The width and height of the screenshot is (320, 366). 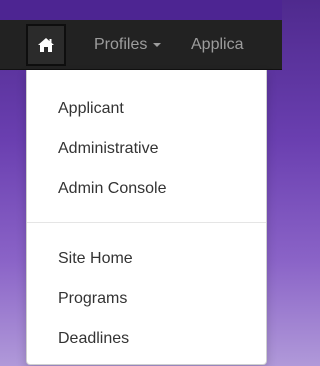 What do you see at coordinates (157, 44) in the screenshot?
I see `caret-down-icon` at bounding box center [157, 44].